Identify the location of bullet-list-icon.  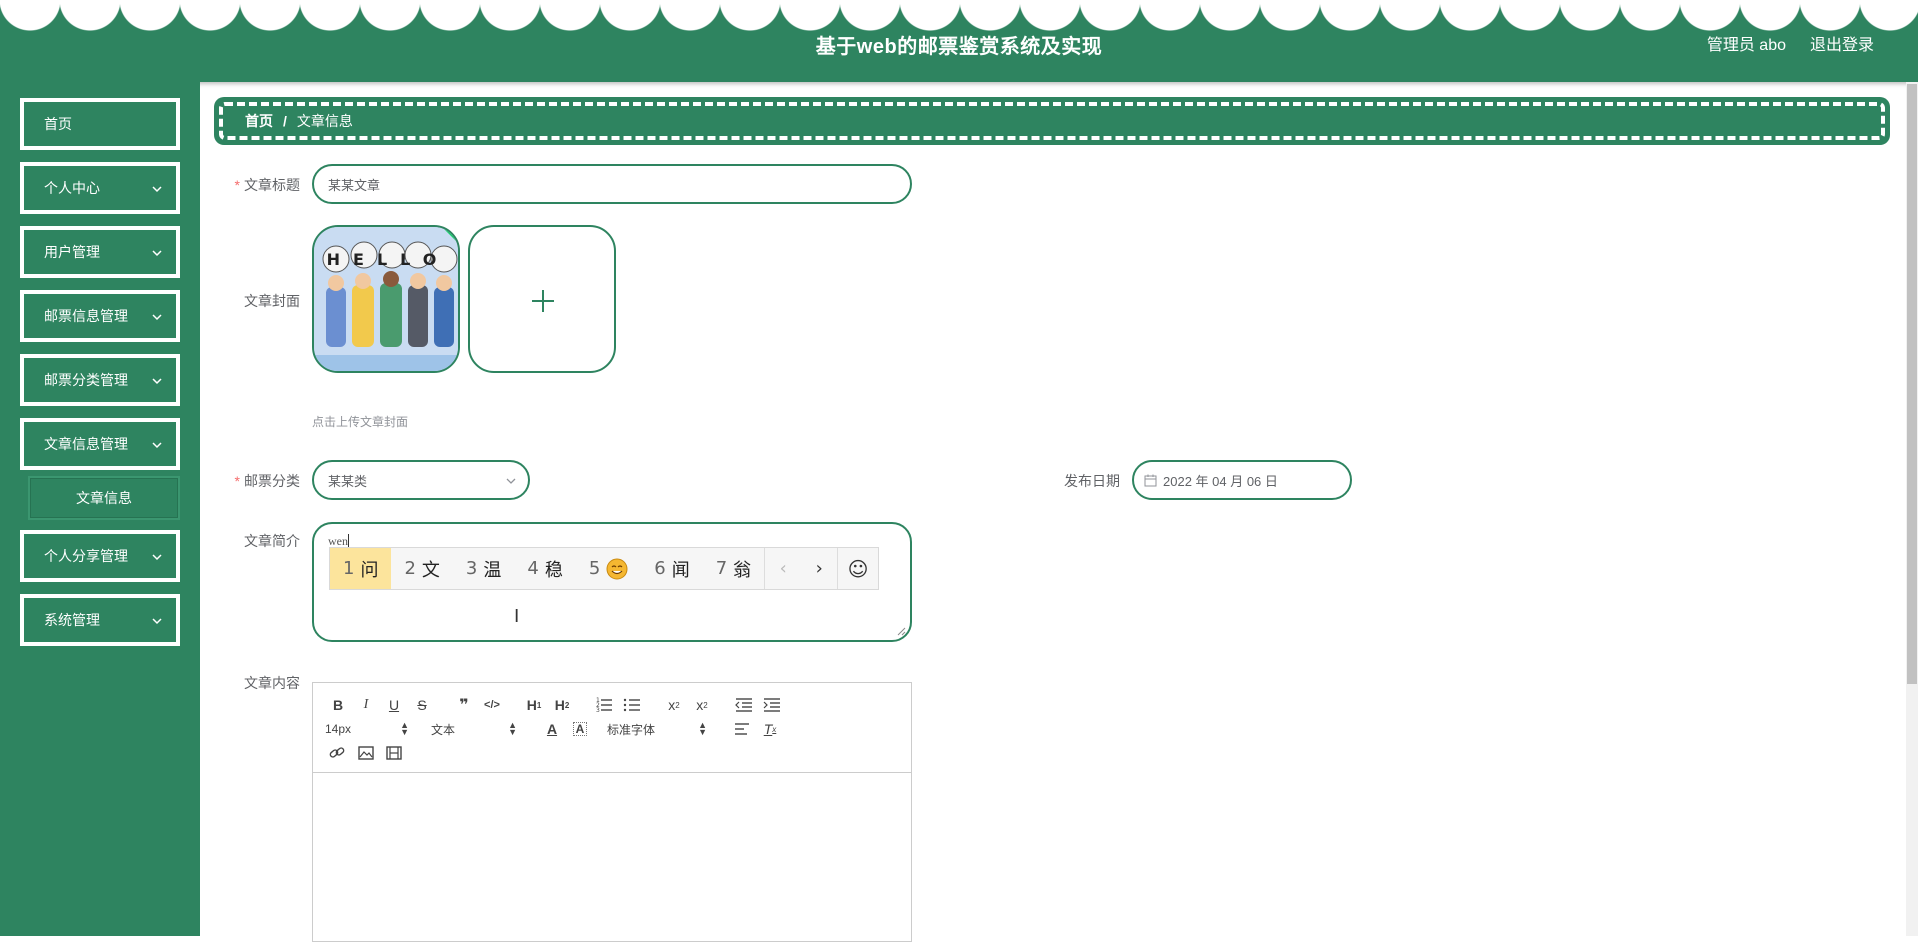
(632, 705).